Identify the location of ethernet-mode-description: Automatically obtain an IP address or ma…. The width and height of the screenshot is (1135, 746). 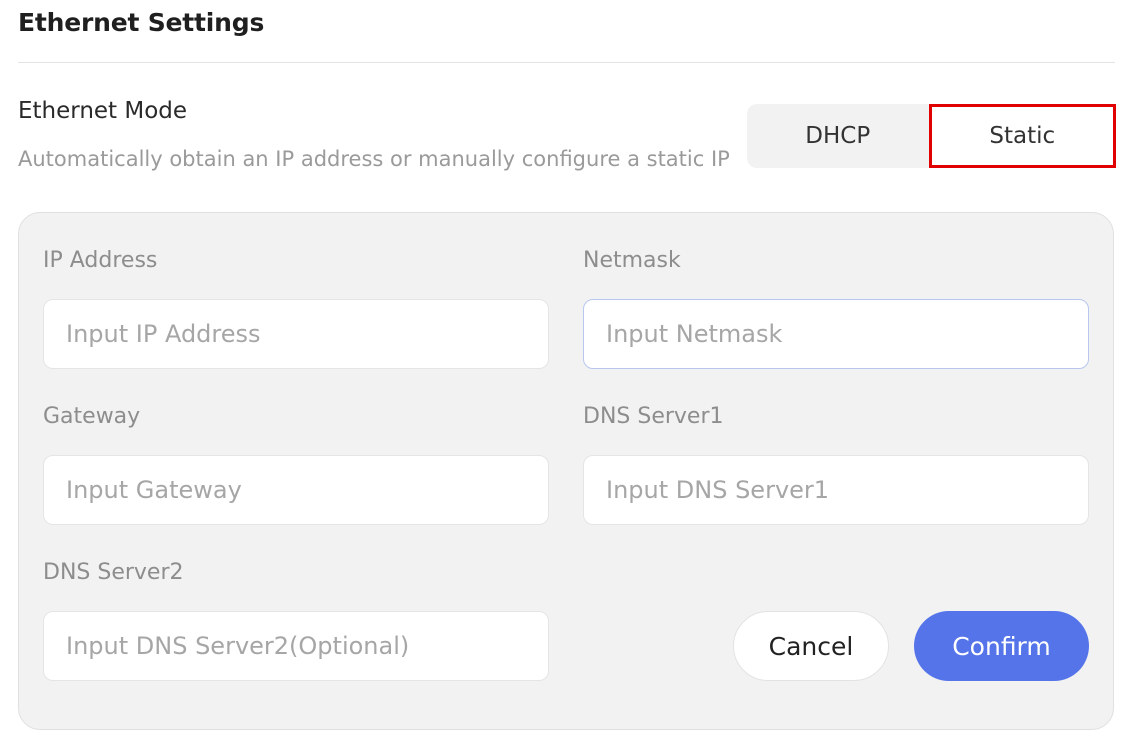
(374, 159).